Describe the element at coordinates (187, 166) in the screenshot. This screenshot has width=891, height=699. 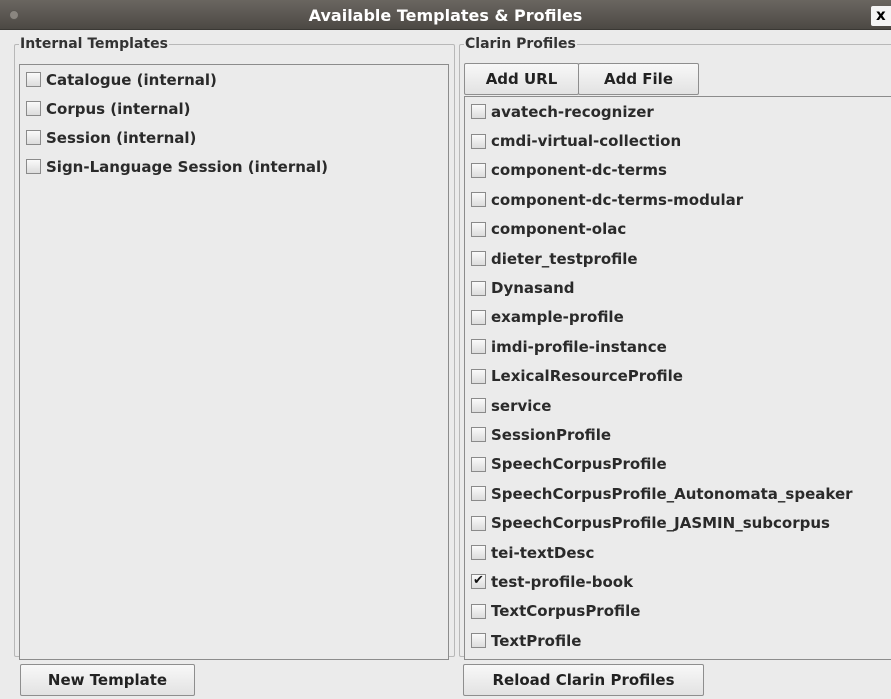
I see `item-label: Sign-Language Session (internal)` at that location.